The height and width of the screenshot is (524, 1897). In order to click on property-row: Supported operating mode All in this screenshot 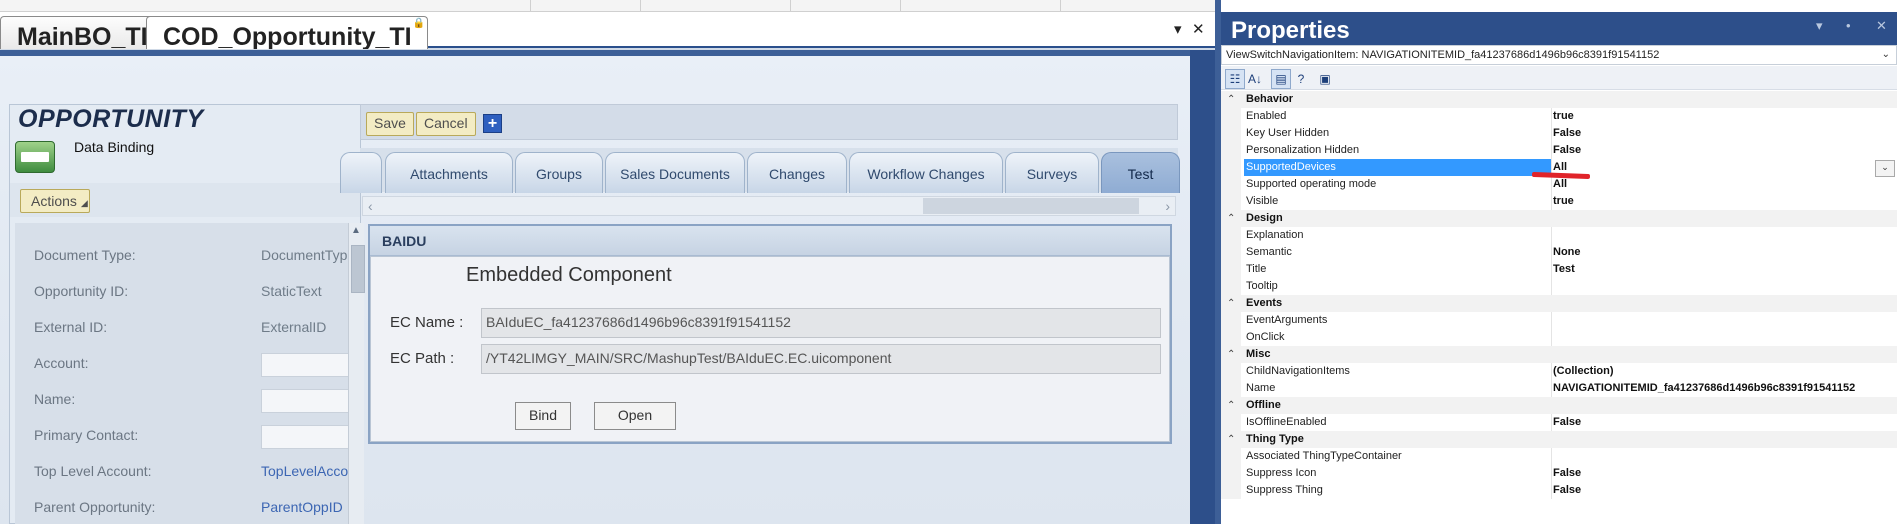, I will do `click(1559, 184)`.